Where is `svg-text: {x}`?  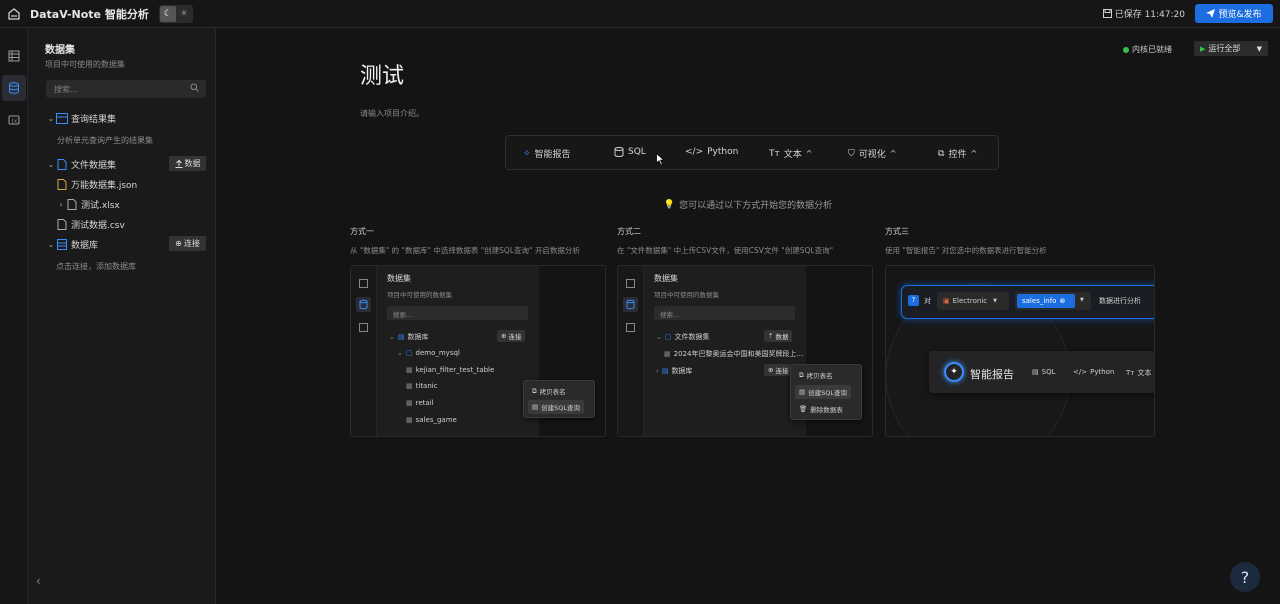 svg-text: {x} is located at coordinates (15, 122).